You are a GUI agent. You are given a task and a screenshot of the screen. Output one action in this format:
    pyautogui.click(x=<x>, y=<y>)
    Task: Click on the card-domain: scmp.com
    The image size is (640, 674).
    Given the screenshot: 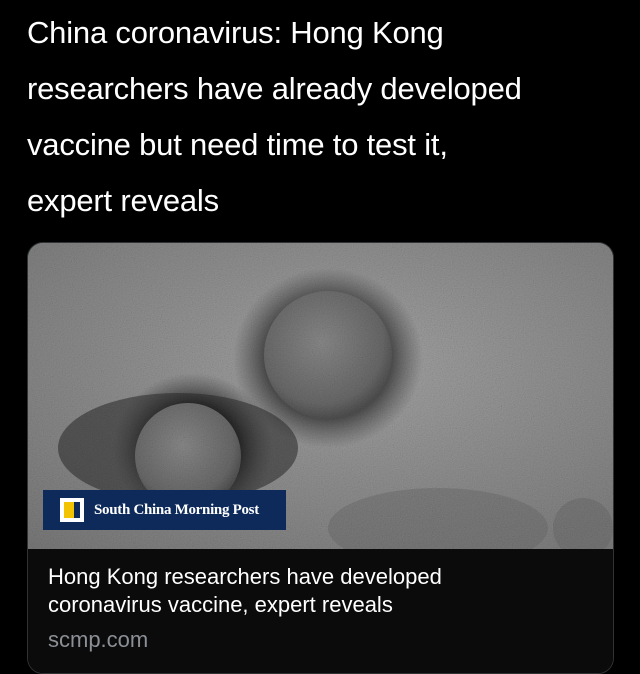 What is the action you would take?
    pyautogui.click(x=98, y=639)
    